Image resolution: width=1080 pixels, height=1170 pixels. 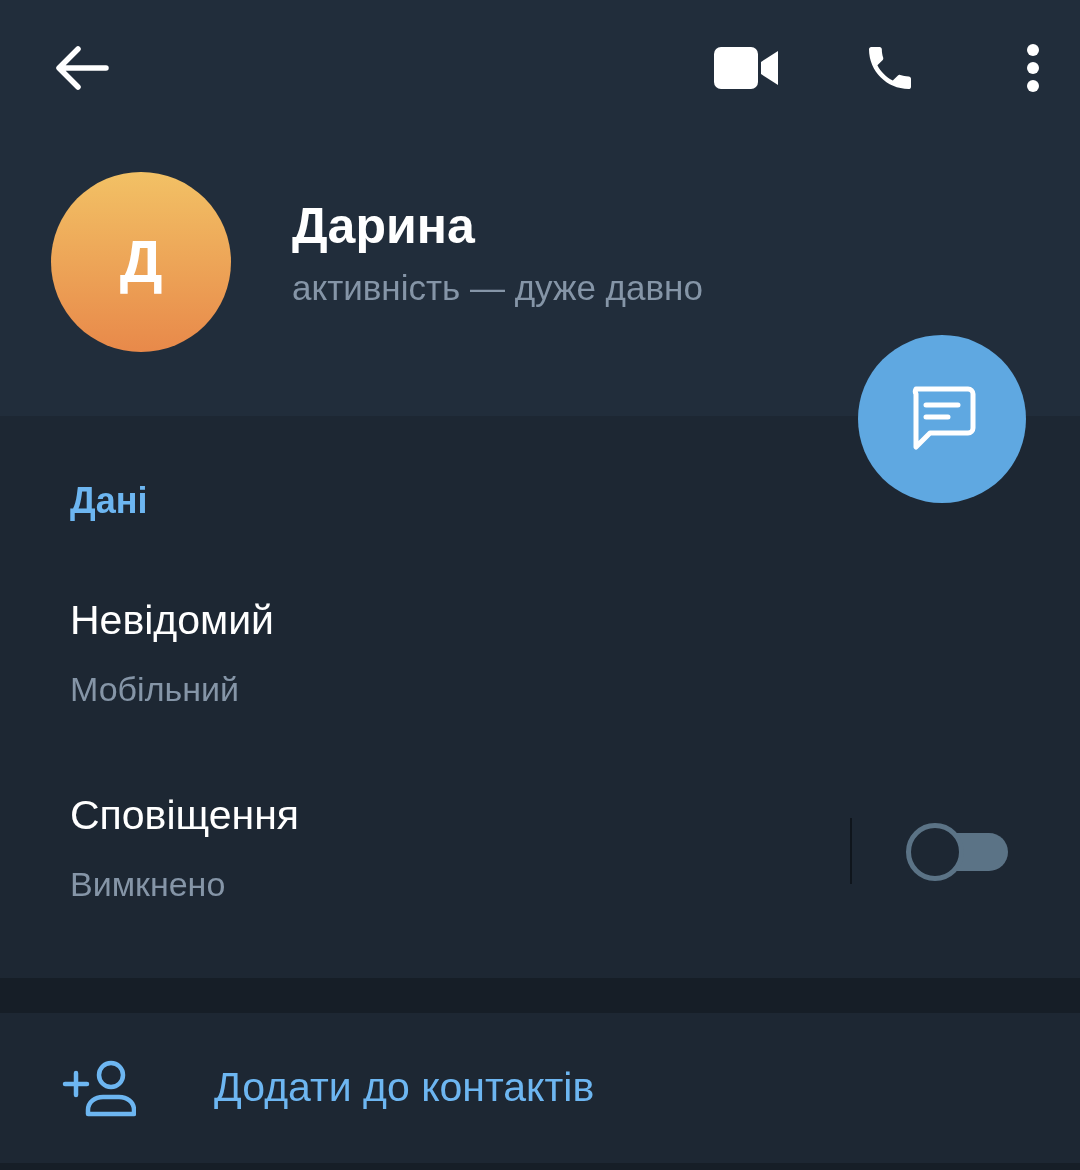 I want to click on video-camera-icon, so click(x=746, y=68).